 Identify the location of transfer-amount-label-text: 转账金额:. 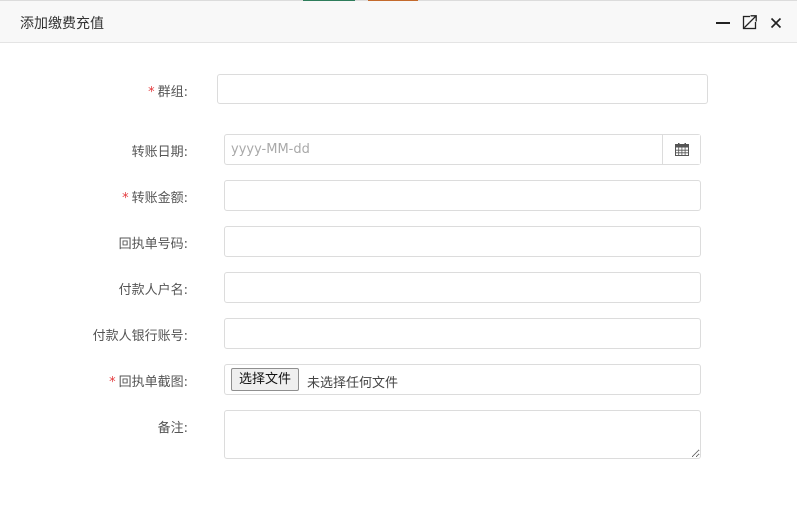
(159, 198).